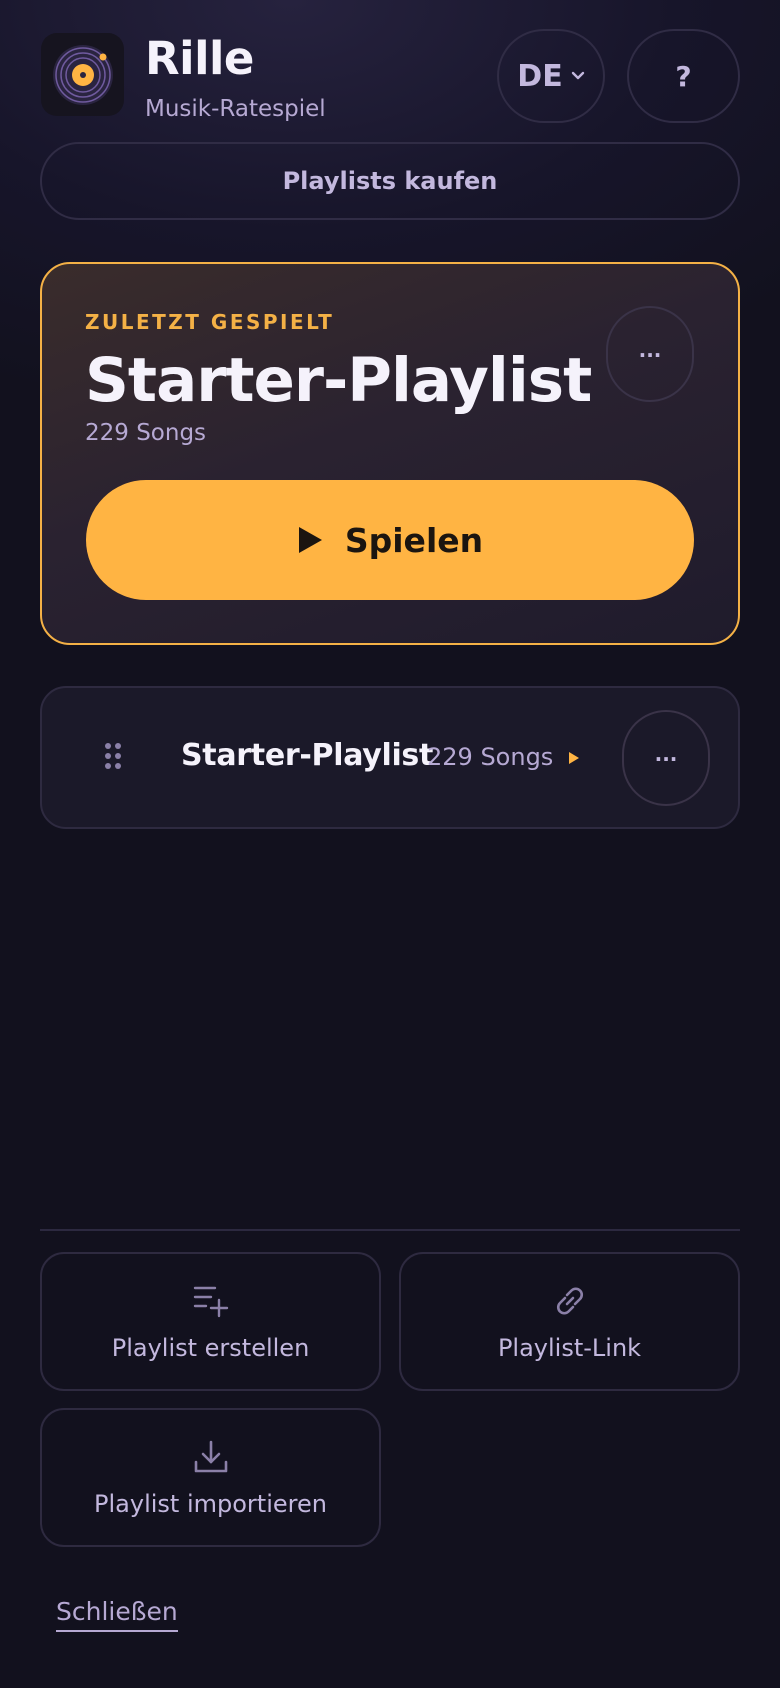  Describe the element at coordinates (490, 757) in the screenshot. I see `playlist-song-count: 229 Songs` at that location.